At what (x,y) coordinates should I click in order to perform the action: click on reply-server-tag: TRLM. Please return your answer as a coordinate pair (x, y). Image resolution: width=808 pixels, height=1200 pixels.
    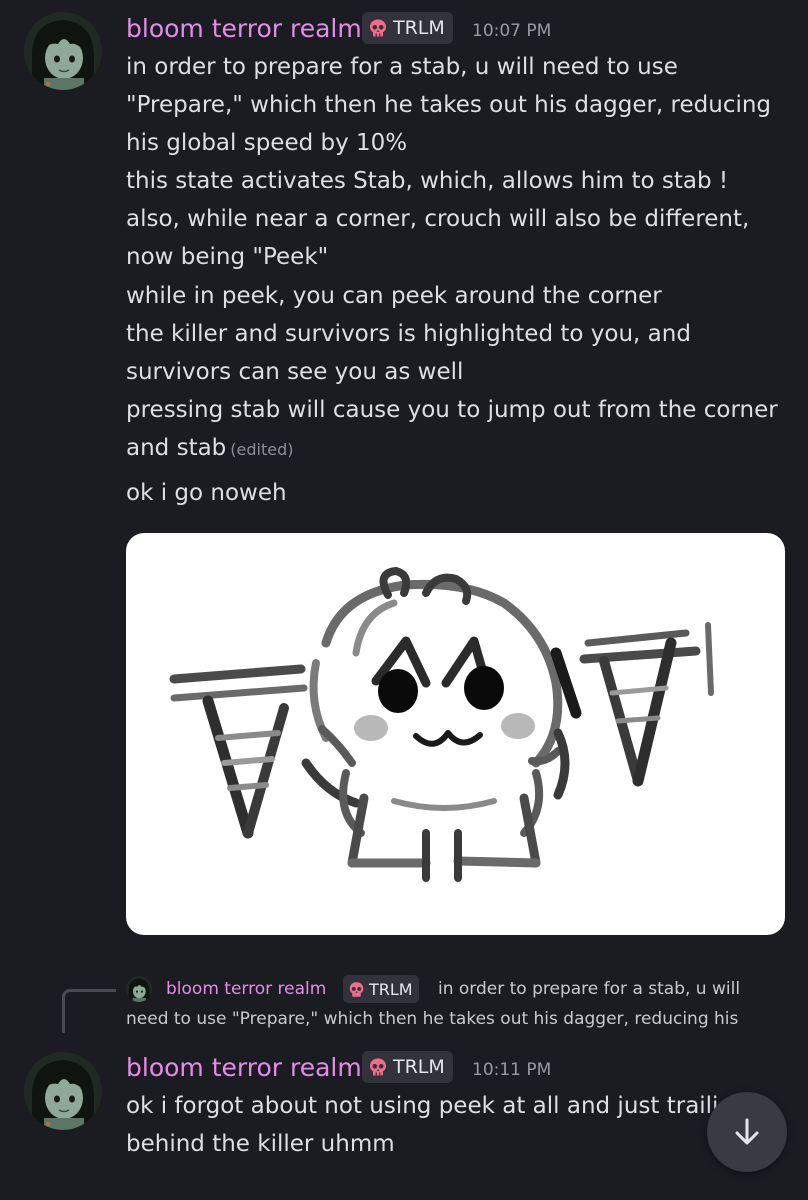
    Looking at the image, I should click on (381, 989).